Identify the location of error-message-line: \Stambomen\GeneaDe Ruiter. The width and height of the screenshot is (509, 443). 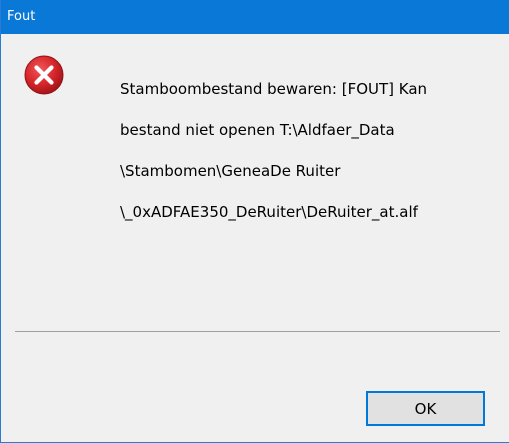
(230, 170).